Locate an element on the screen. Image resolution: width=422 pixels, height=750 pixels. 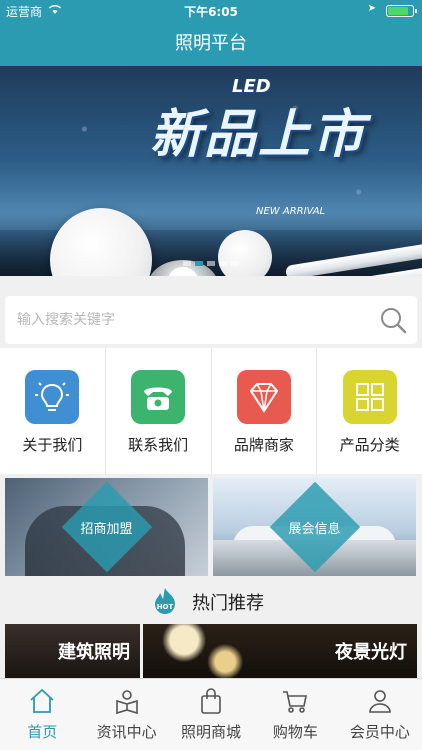
bulb-image is located at coordinates (245, 253).